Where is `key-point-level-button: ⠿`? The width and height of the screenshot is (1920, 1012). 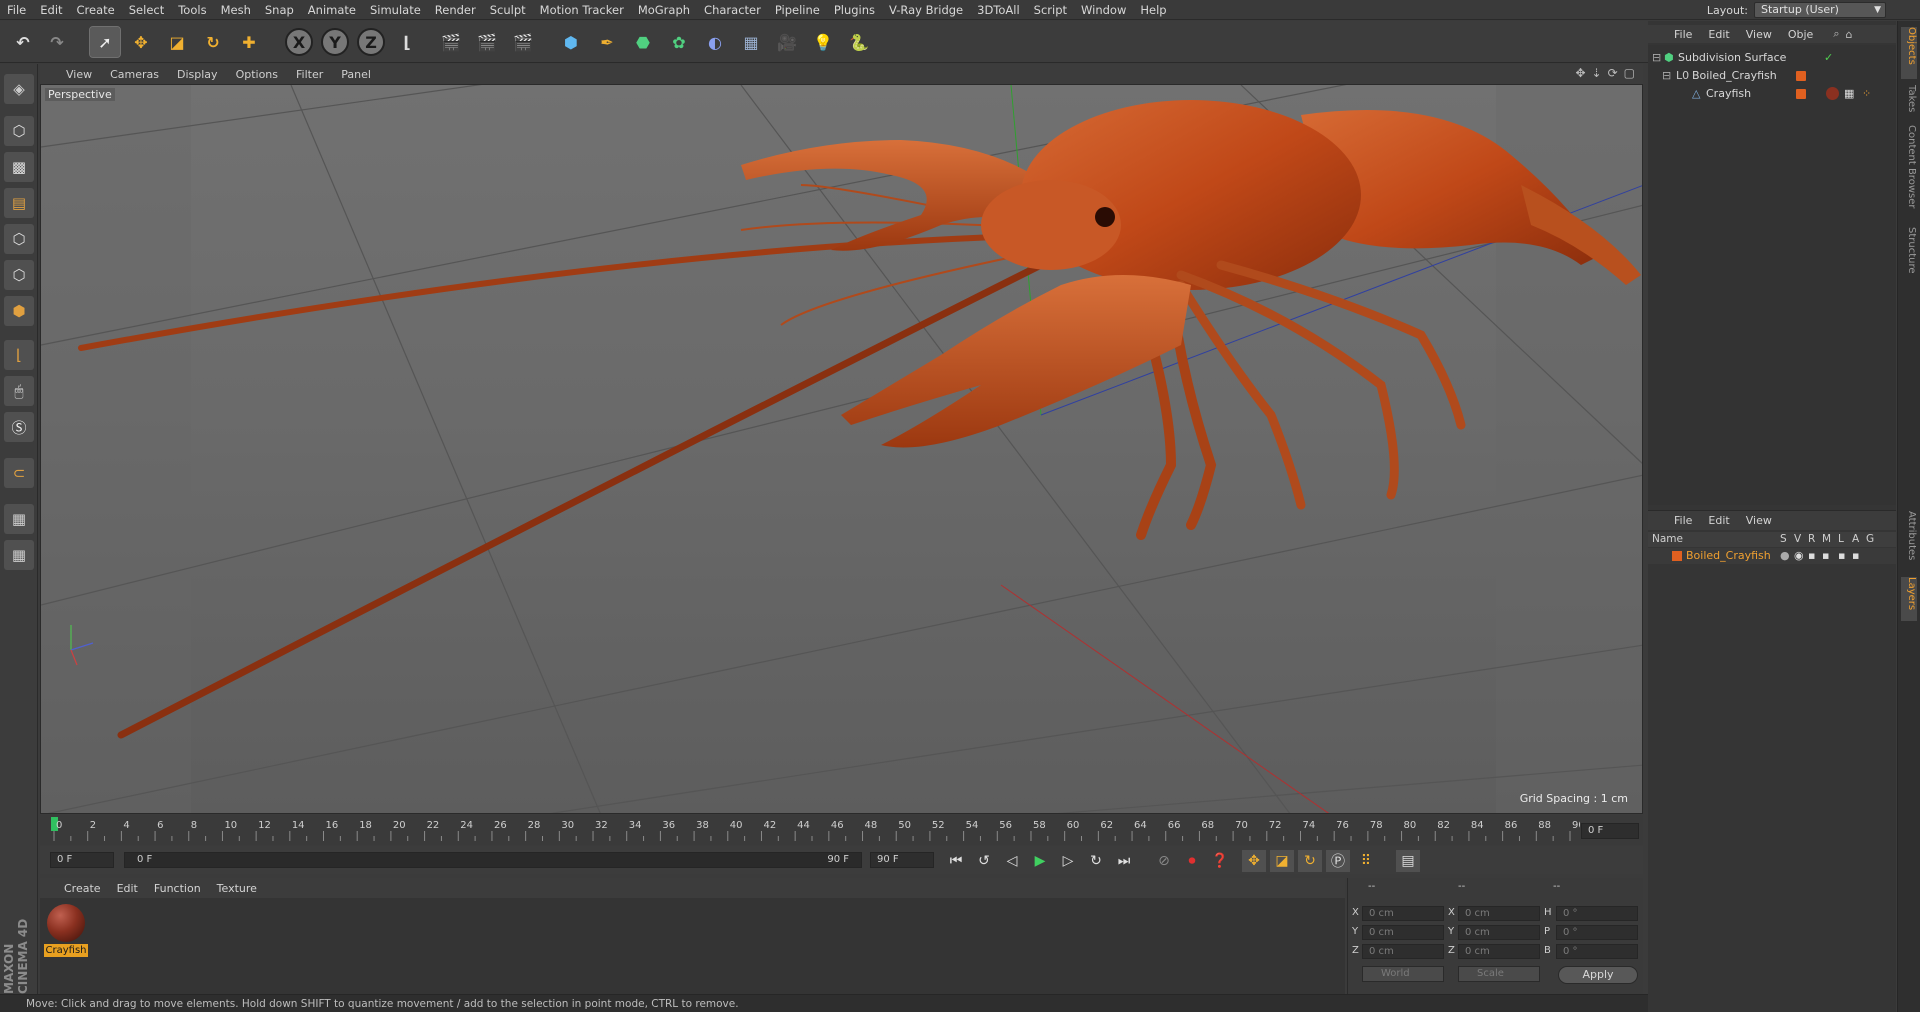
key-point-level-button: ⠿ is located at coordinates (1366, 861).